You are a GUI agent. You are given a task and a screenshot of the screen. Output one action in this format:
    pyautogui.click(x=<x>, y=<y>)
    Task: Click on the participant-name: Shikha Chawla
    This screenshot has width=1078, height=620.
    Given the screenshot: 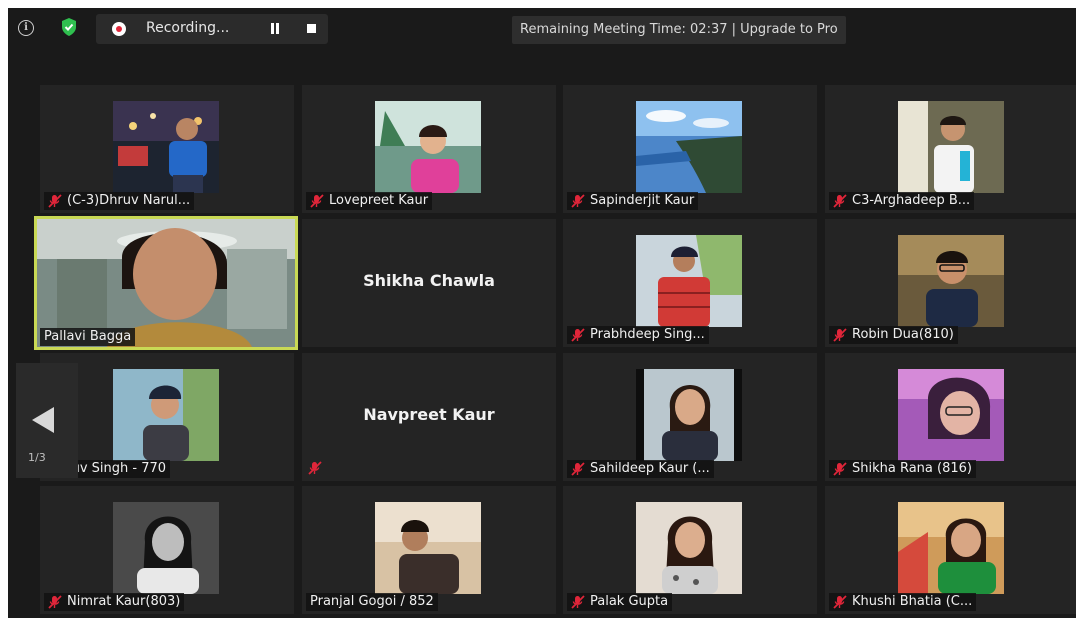 What is the action you would take?
    pyautogui.click(x=429, y=280)
    